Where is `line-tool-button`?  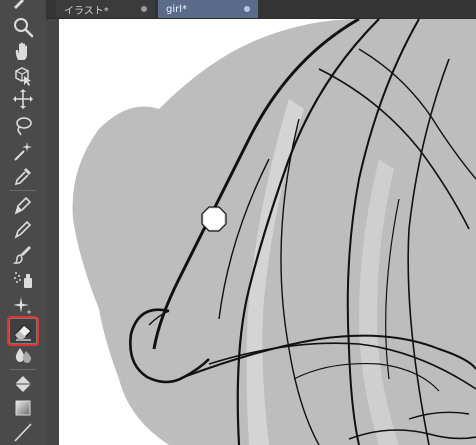
line-tool-button is located at coordinates (23, 432).